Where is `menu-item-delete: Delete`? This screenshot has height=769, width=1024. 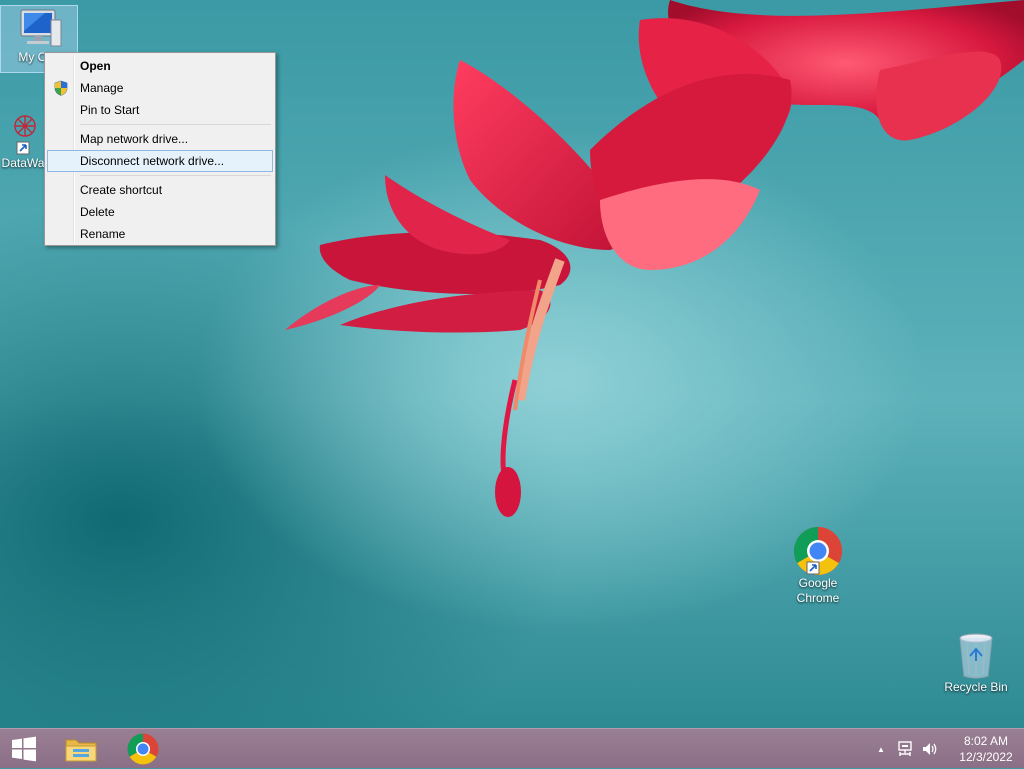 menu-item-delete: Delete is located at coordinates (160, 212).